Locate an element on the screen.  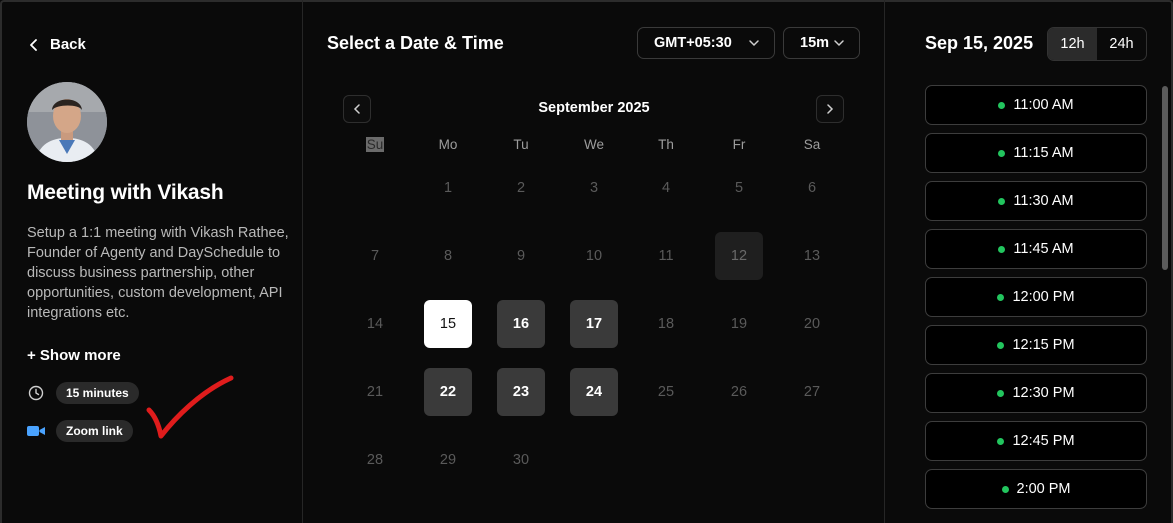
weekday-label: Tu is located at coordinates (521, 144).